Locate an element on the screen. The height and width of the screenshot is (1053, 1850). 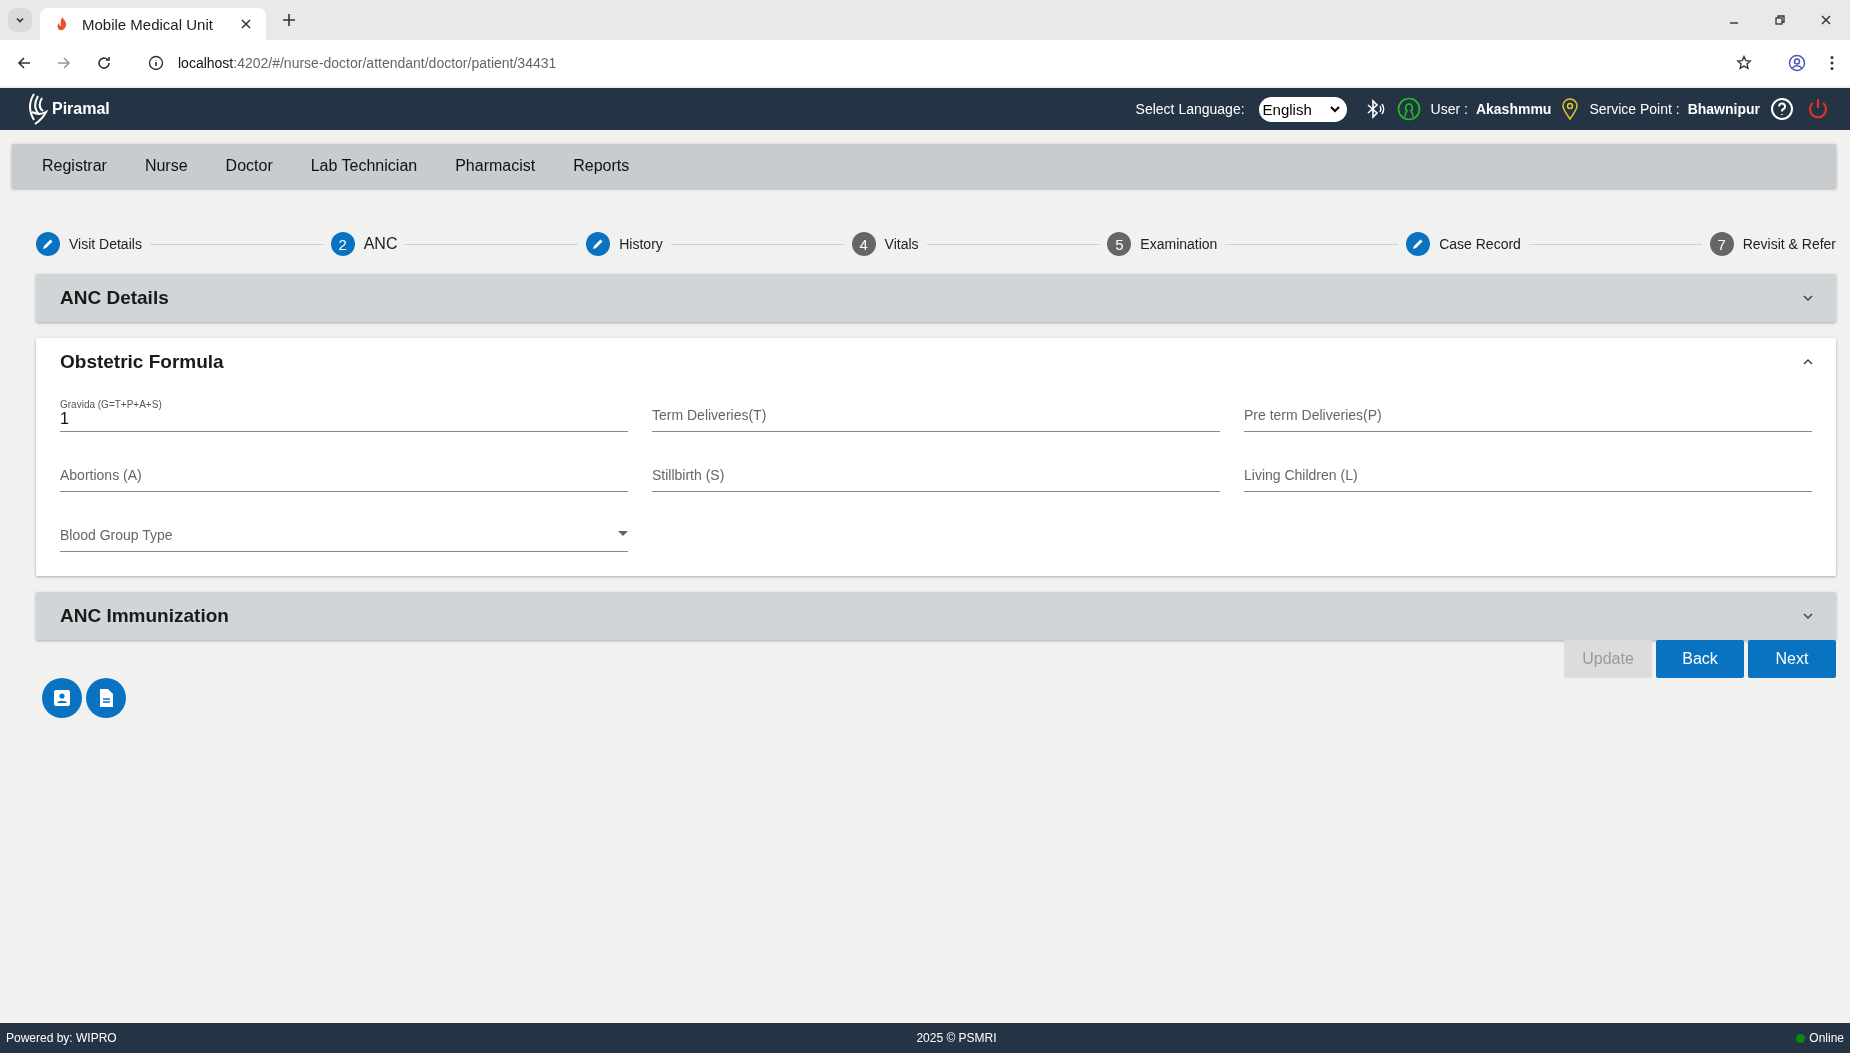
plus-icon is located at coordinates (289, 20).